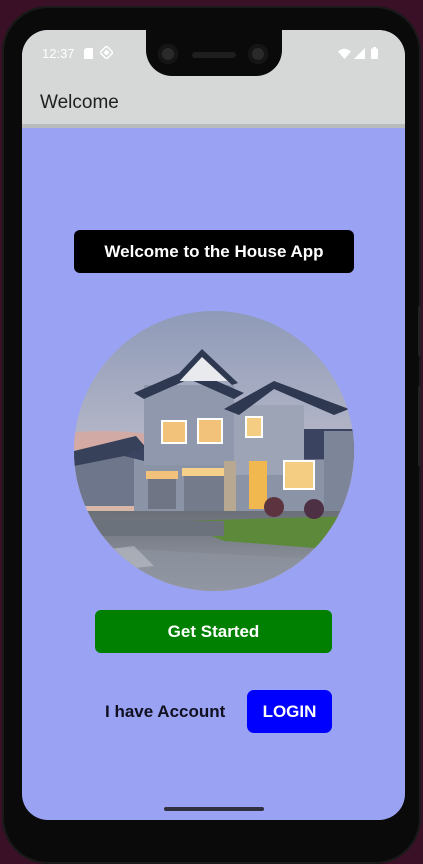 Image resolution: width=423 pixels, height=864 pixels. I want to click on welcome-heading: Welcome to the House App, so click(214, 251).